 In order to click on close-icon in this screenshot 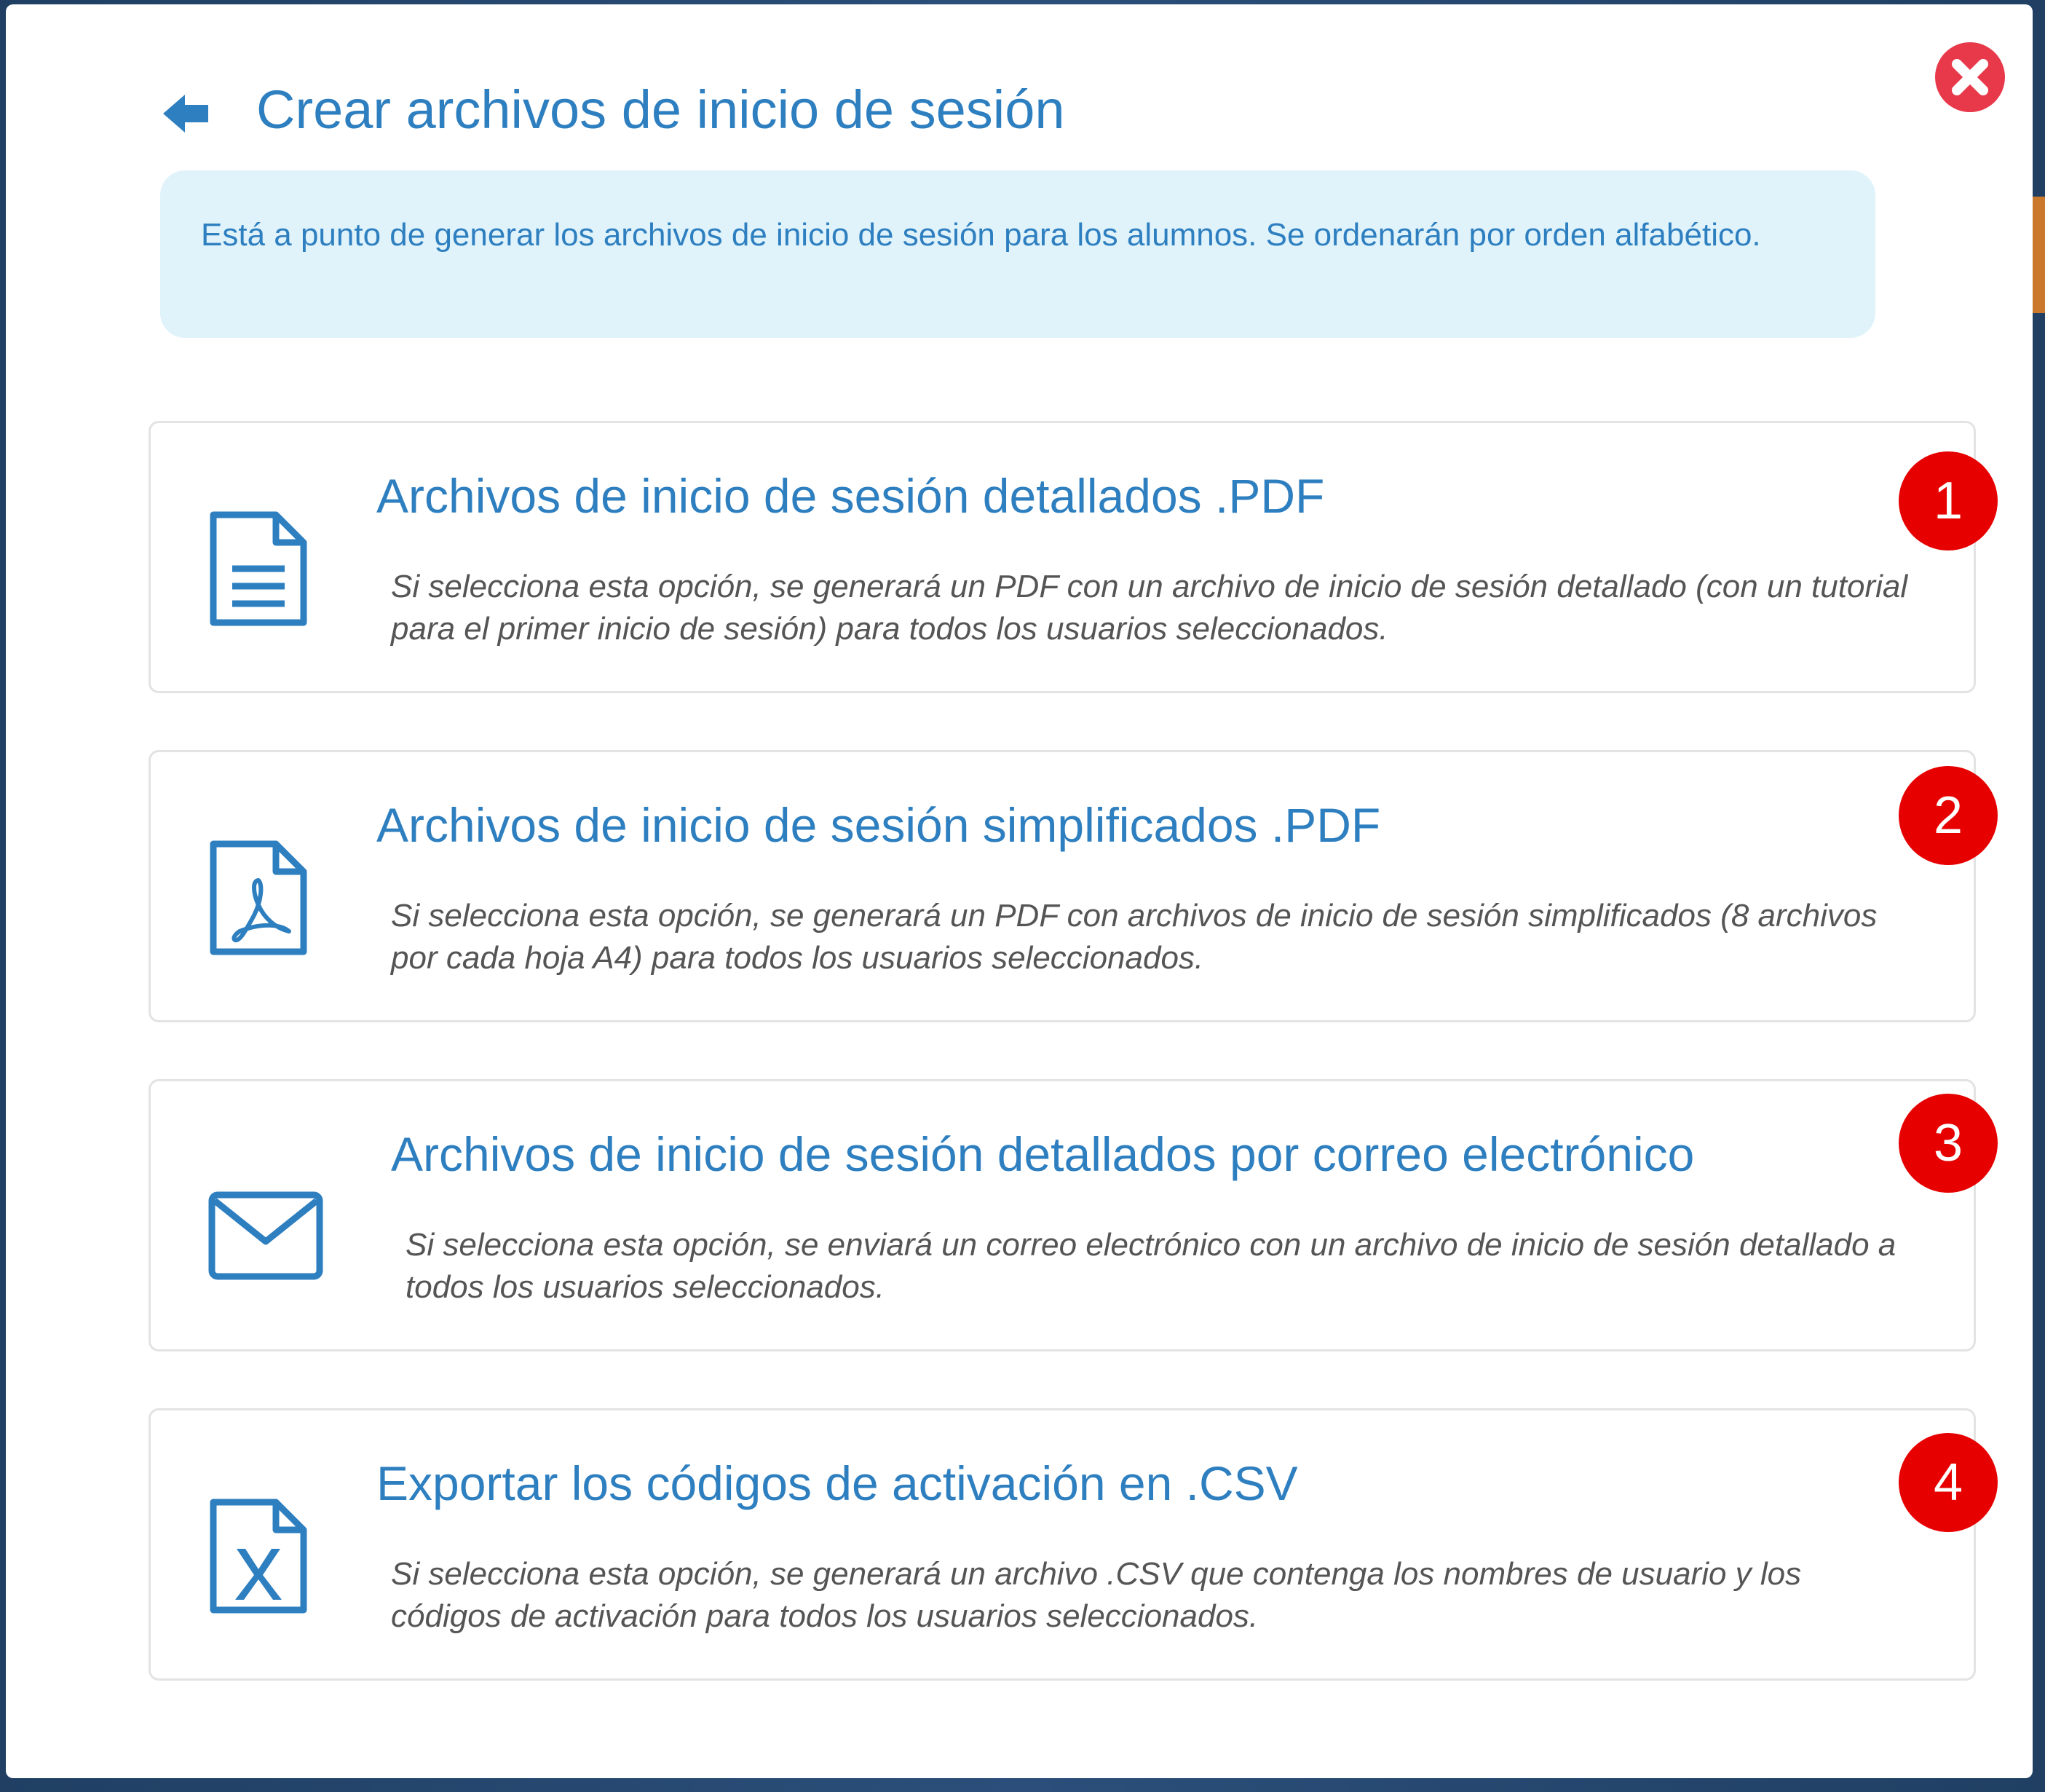, I will do `click(1970, 77)`.